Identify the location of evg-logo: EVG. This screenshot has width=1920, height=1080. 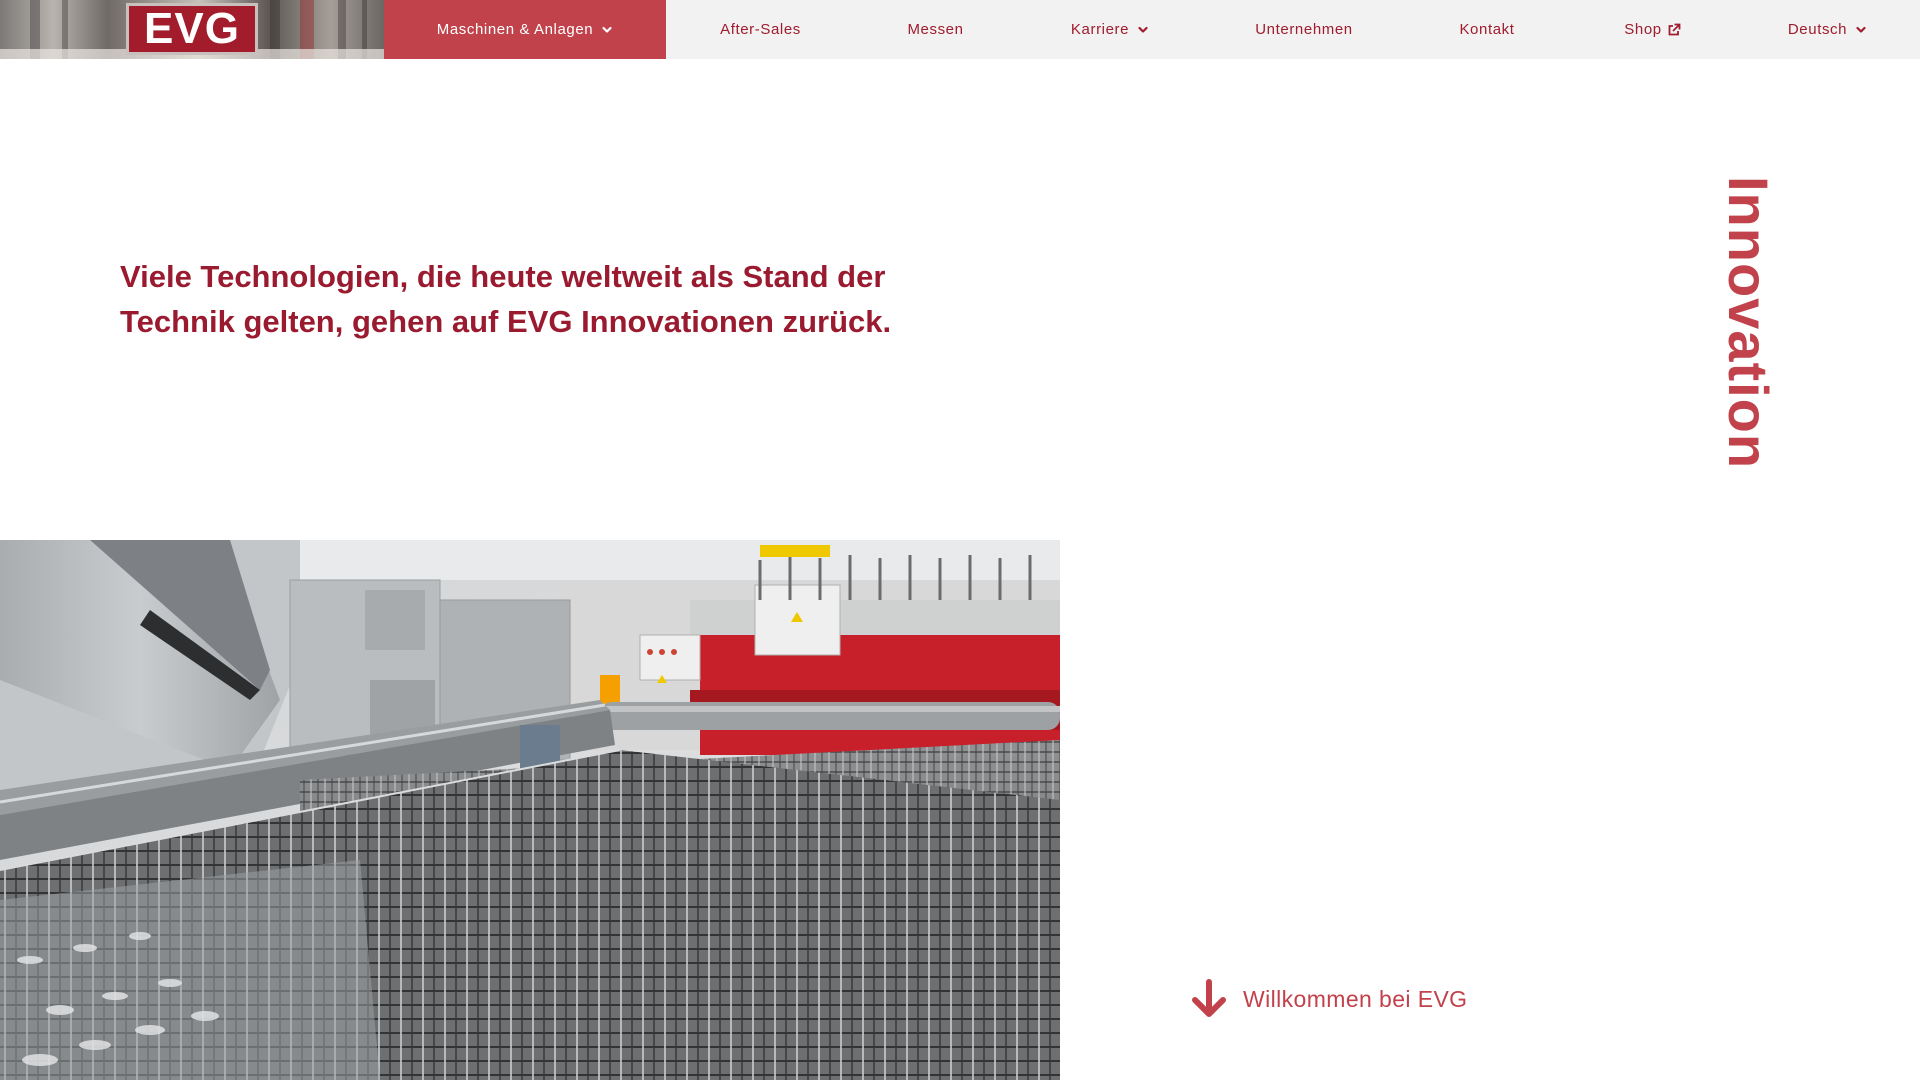
(192, 29).